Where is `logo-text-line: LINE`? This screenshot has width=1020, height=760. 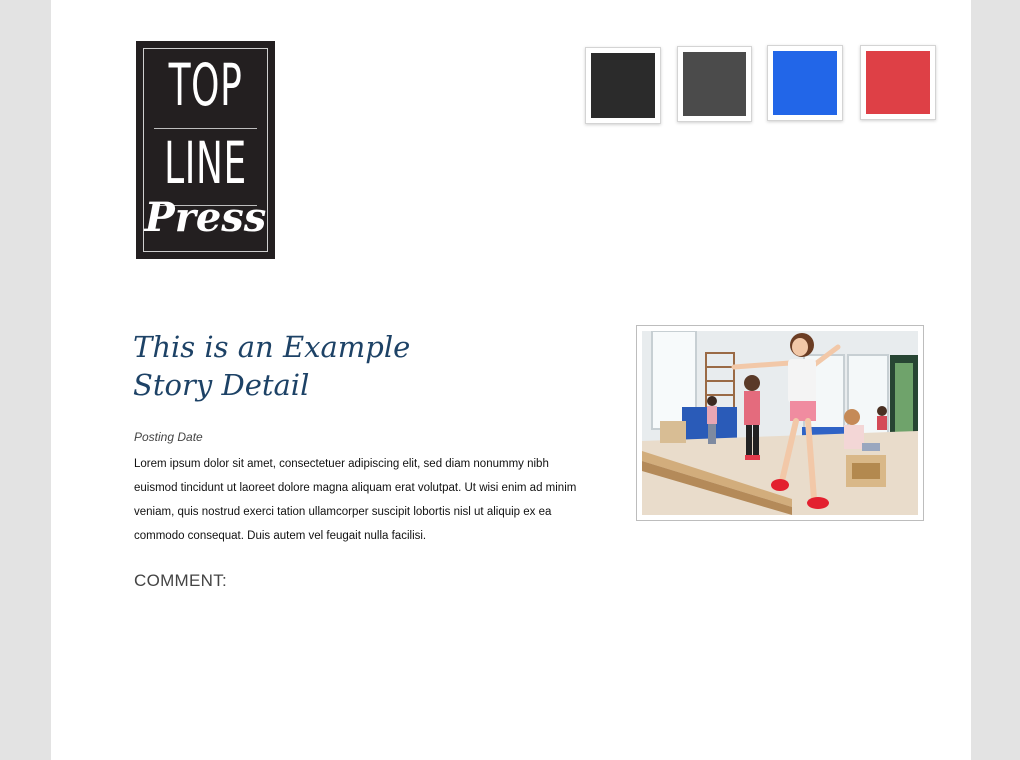
logo-text-line: LINE is located at coordinates (205, 163).